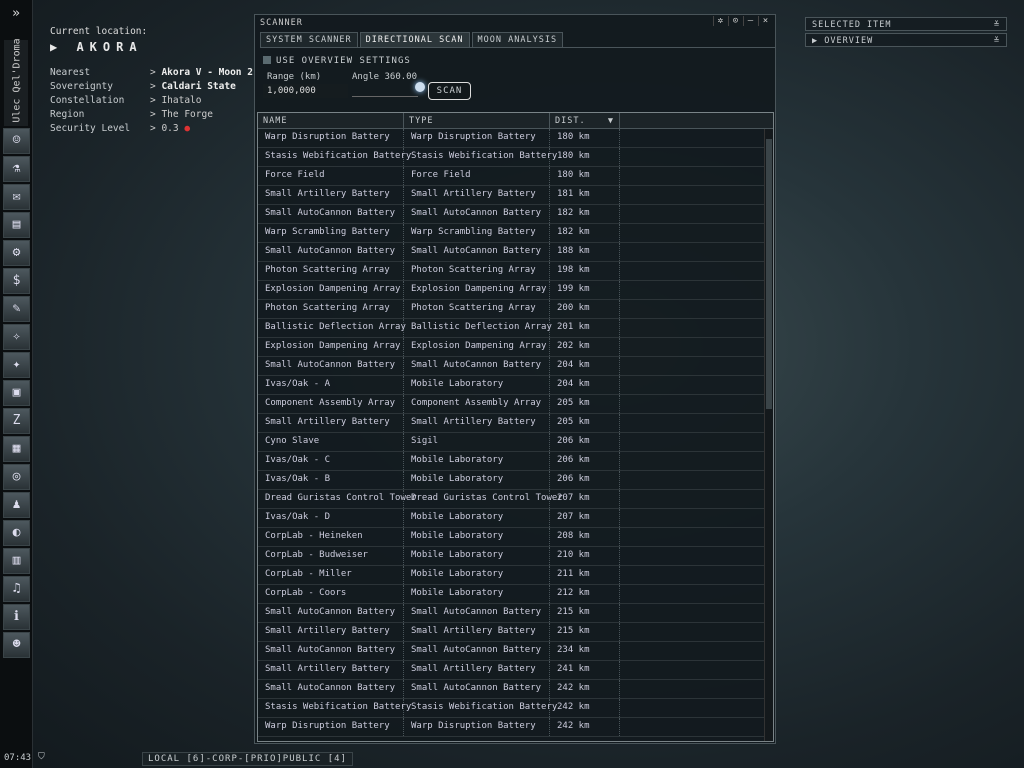  Describe the element at coordinates (176, 101) in the screenshot. I see `location-value: > Ihatalo` at that location.